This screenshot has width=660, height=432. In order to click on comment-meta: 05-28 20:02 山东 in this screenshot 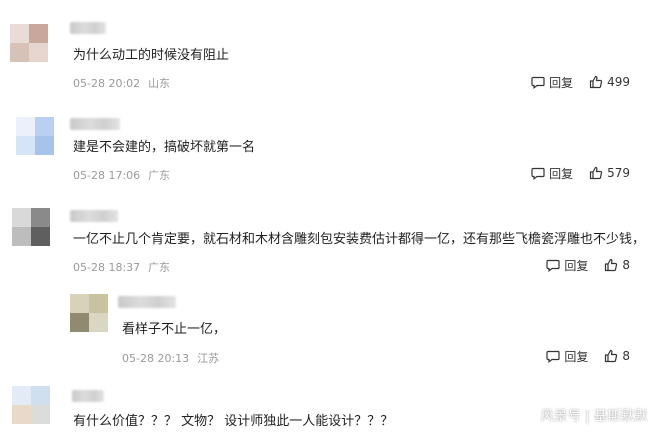, I will do `click(121, 83)`.